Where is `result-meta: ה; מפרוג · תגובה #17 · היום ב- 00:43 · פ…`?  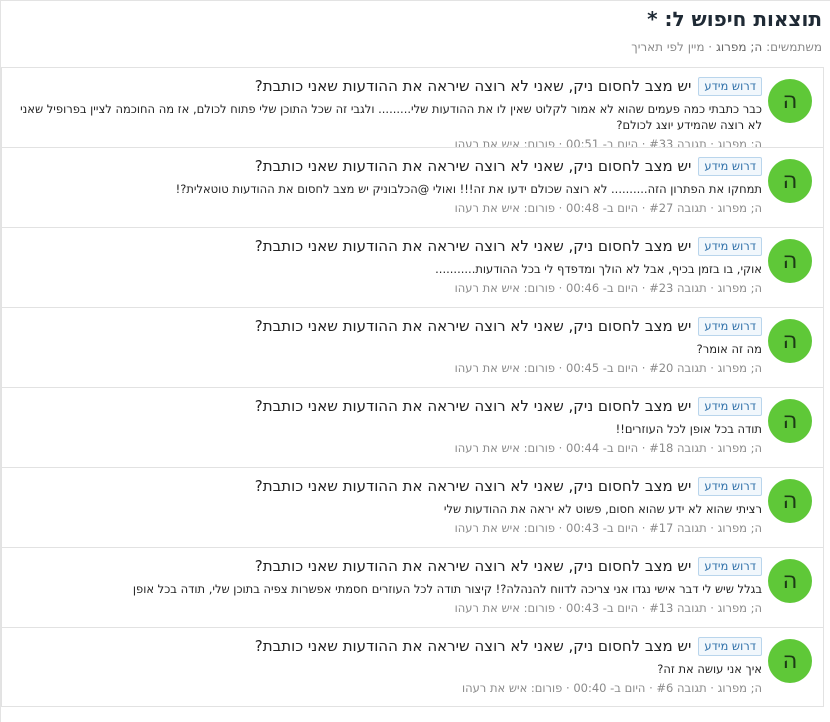
result-meta: ה; מפרוג · תגובה #17 · היום ב- 00:43 · פ… is located at coordinates (608, 528).